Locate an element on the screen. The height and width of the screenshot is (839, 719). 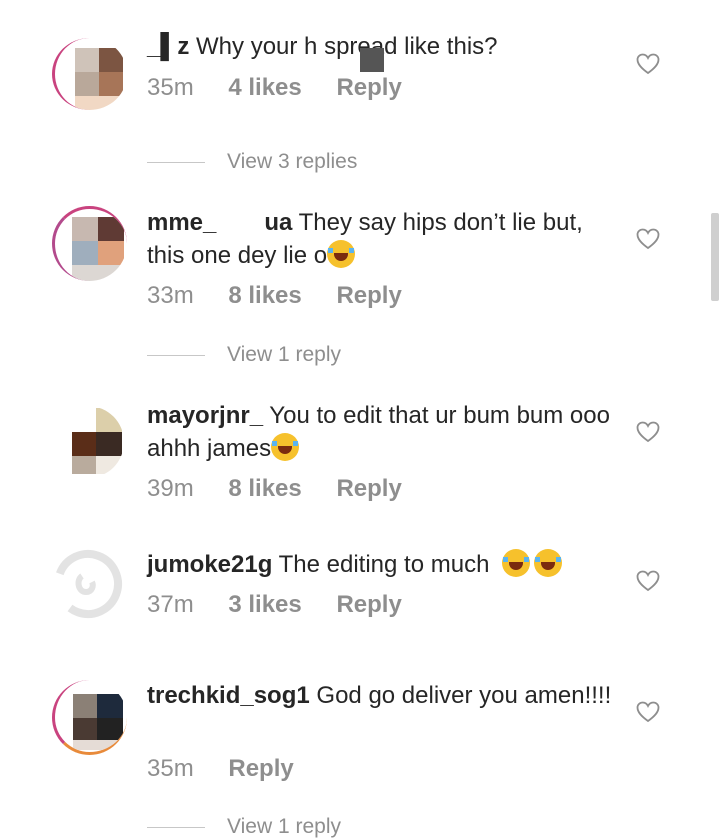
comment-body: God go deliver you amen!!!! is located at coordinates (464, 695).